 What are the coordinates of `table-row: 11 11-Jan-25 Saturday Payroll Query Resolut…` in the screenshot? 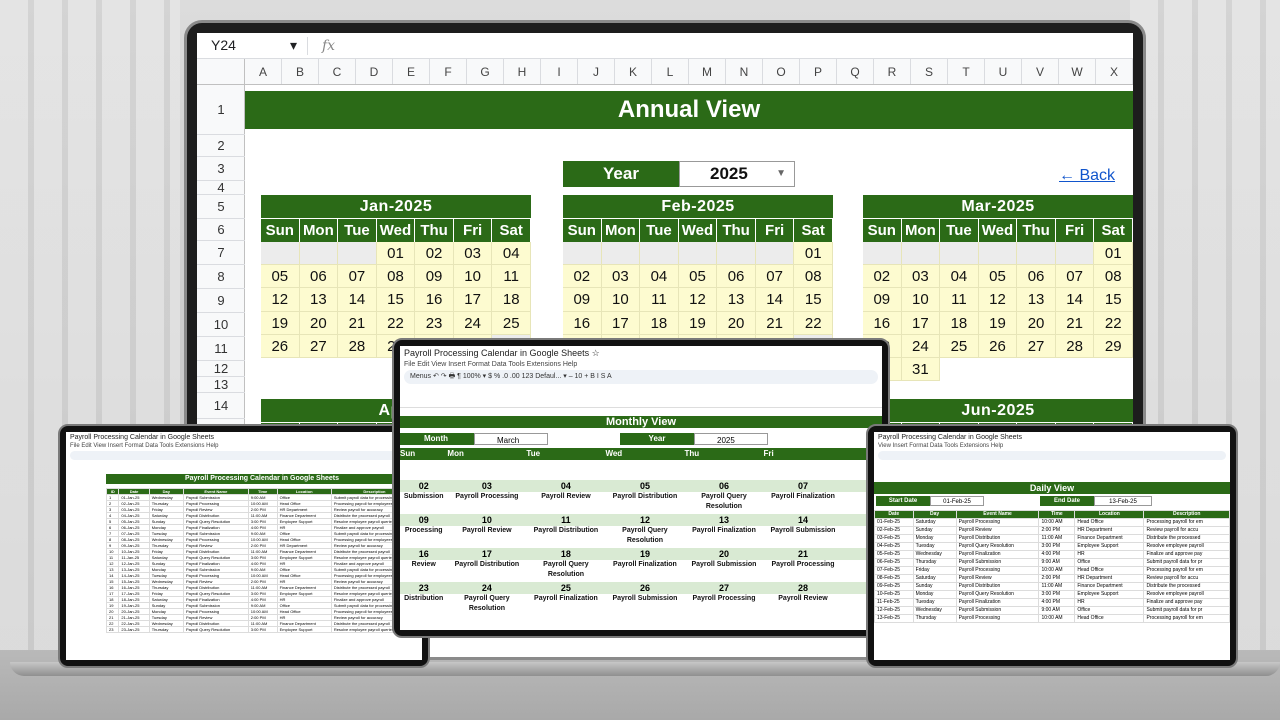 It's located at (262, 557).